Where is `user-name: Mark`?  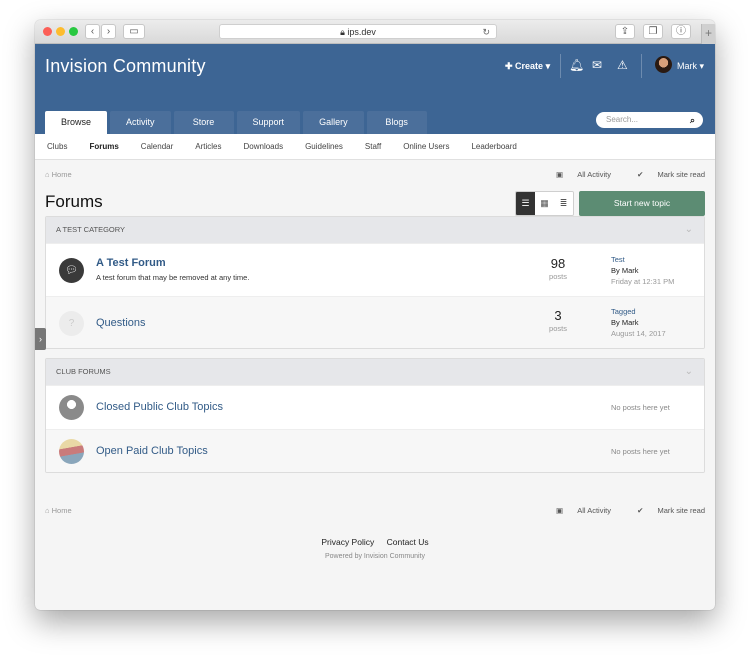
user-name: Mark is located at coordinates (687, 66).